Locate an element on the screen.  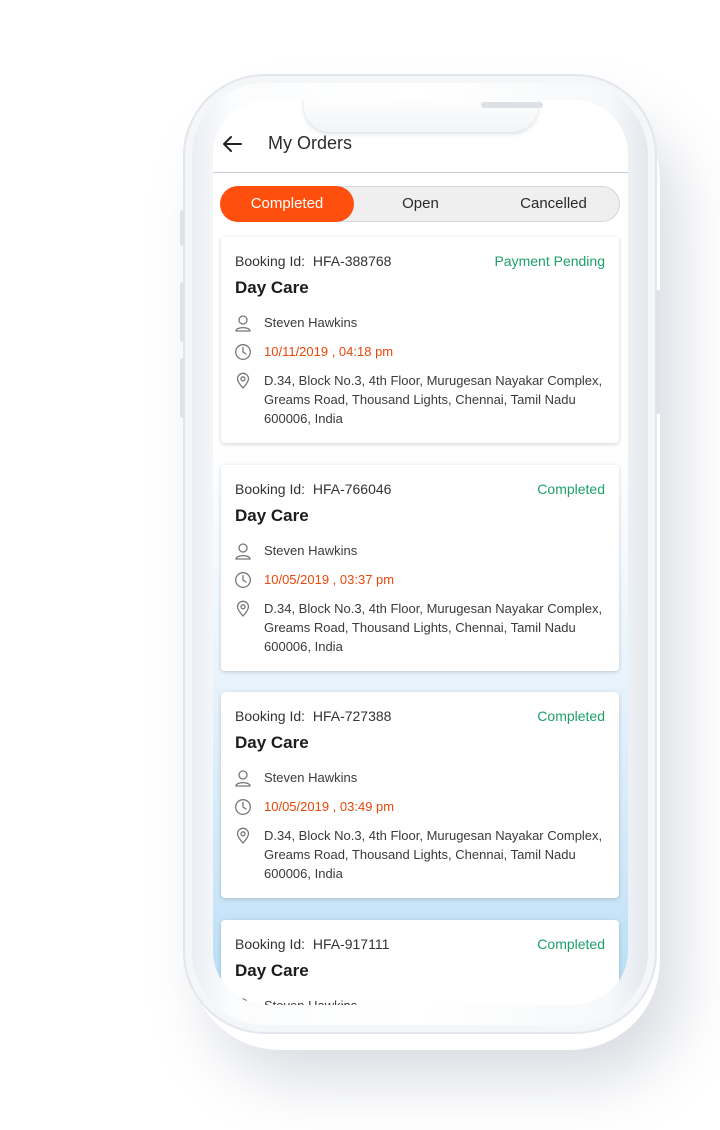
phone-side-button-volume-down is located at coordinates (182, 388).